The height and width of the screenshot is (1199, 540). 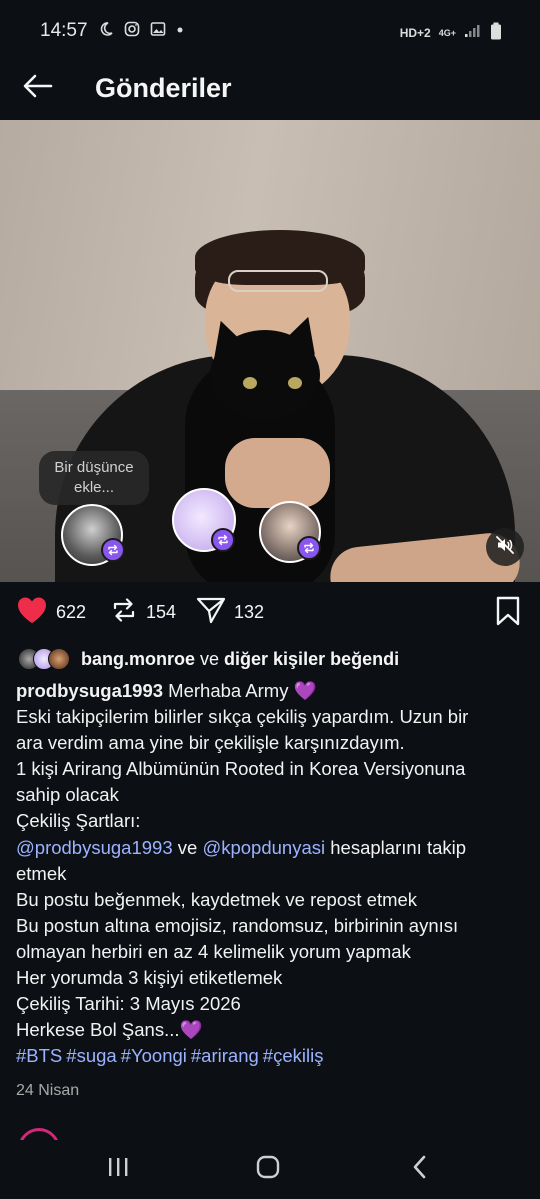 I want to click on cat-head, so click(x=265, y=375).